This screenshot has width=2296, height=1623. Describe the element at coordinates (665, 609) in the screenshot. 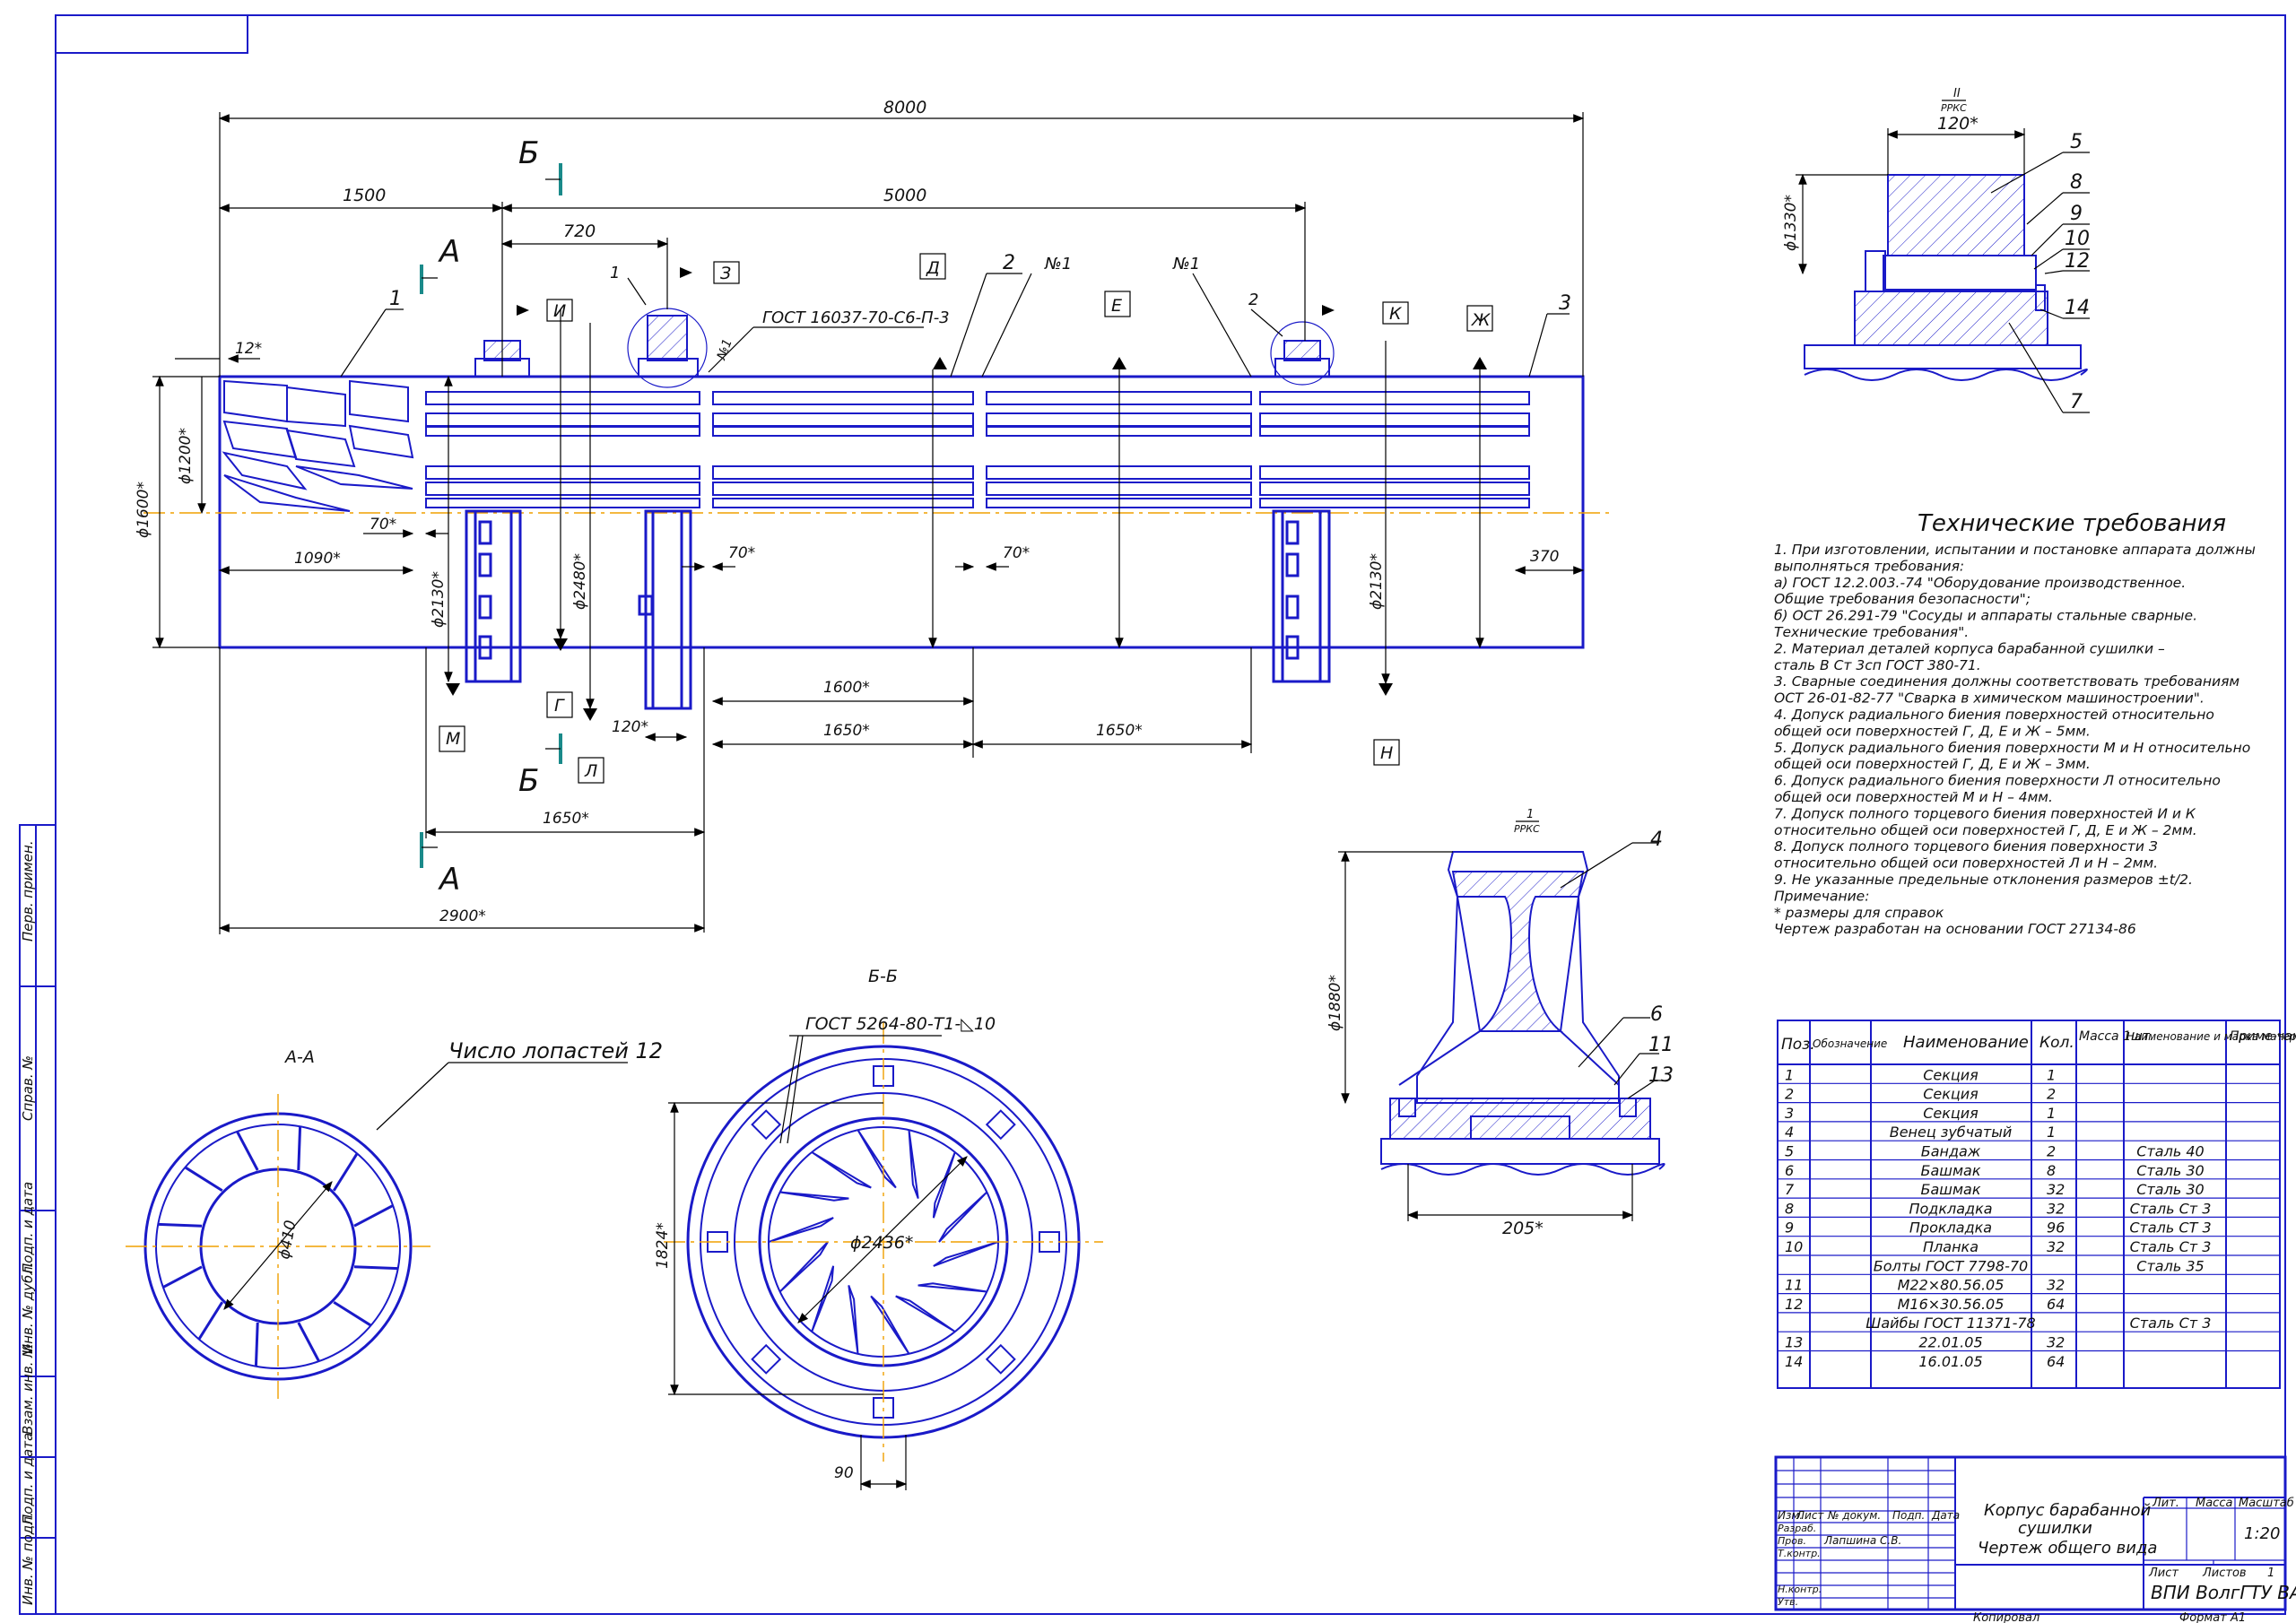

I see `gear-rim` at that location.